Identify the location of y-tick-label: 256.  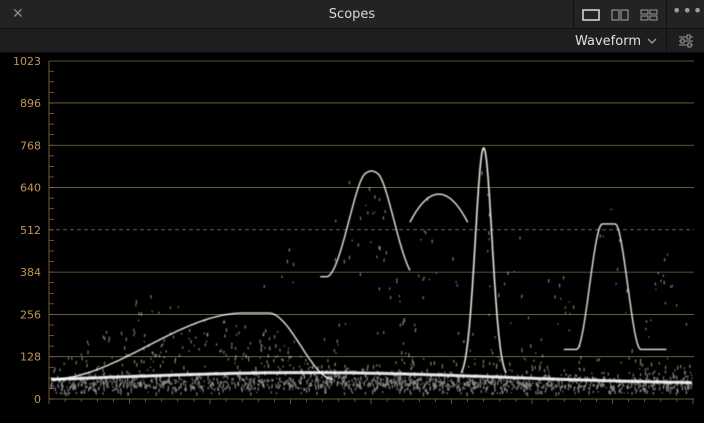
(30, 314).